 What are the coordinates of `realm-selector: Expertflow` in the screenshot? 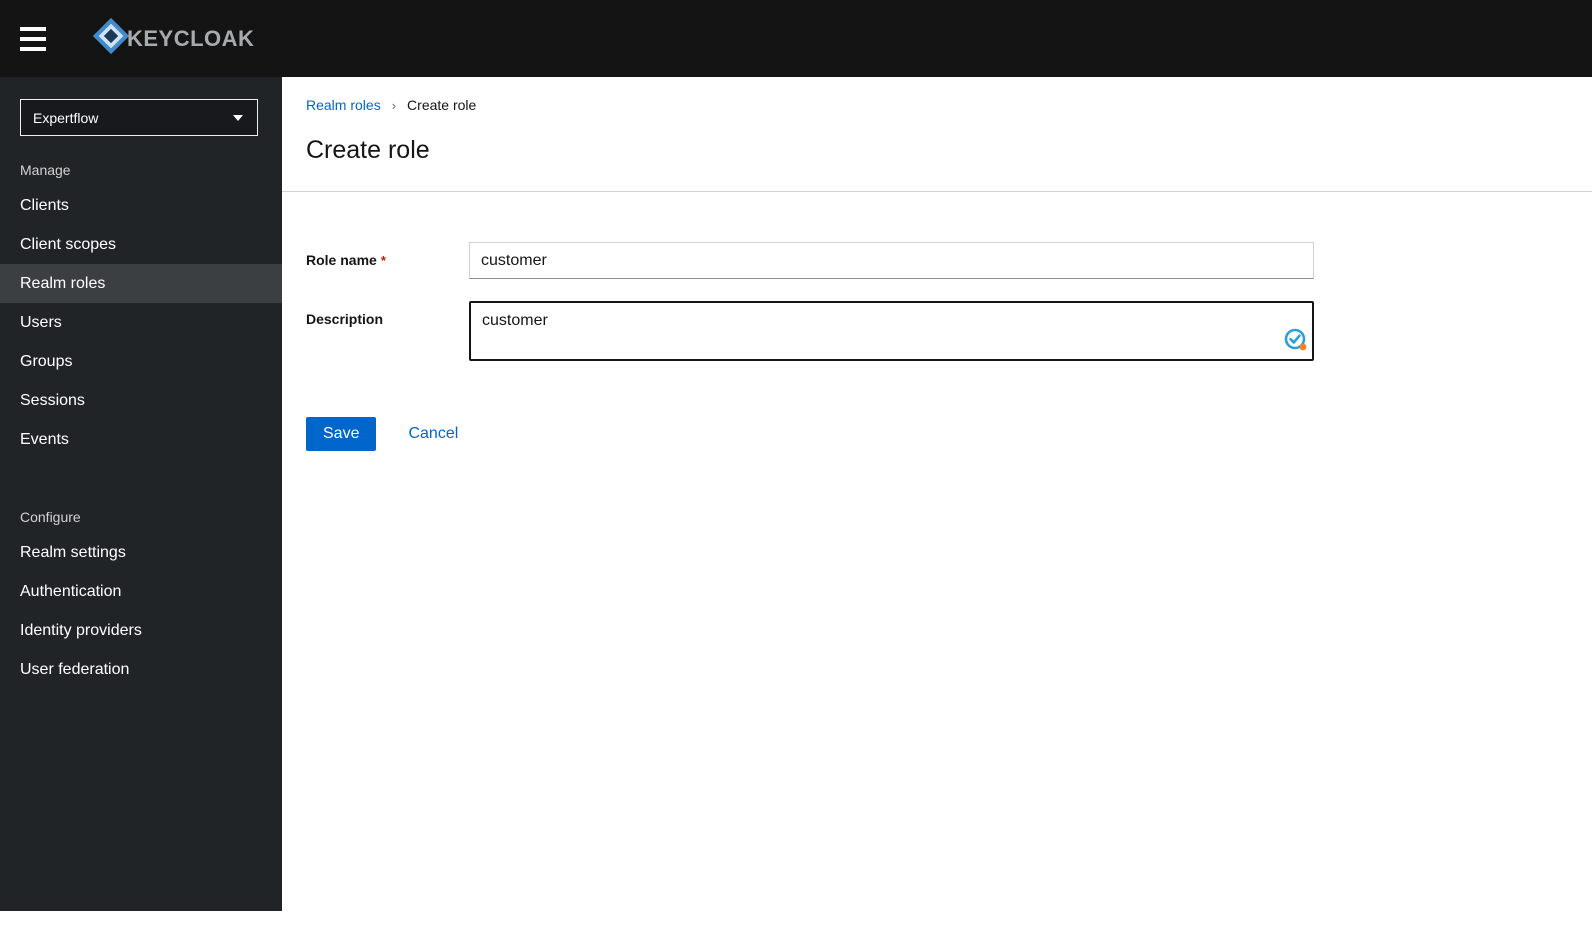 It's located at (139, 117).